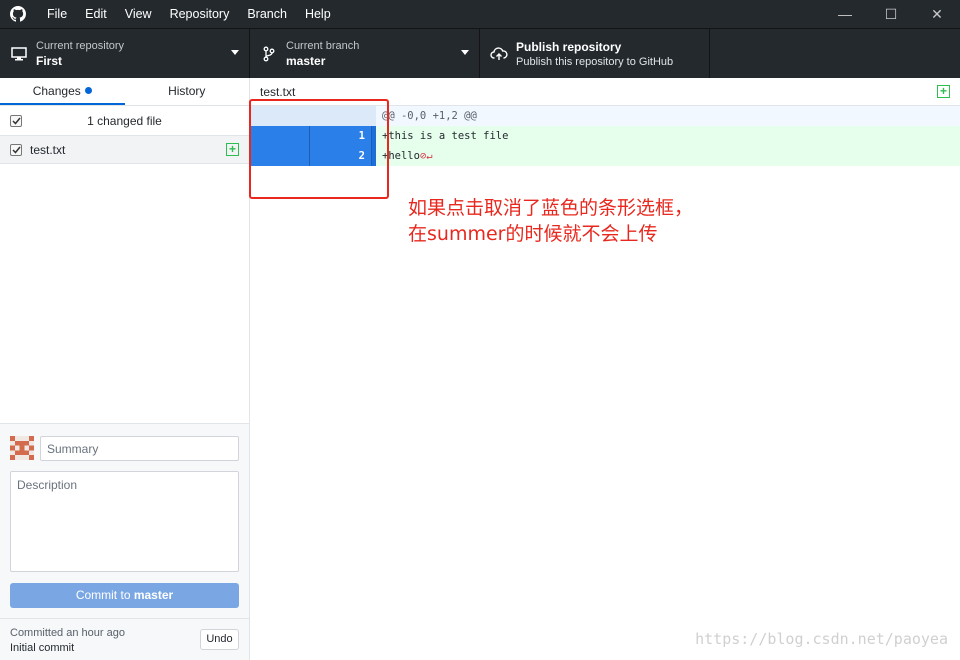 The height and width of the screenshot is (660, 960). I want to click on tab-bar: Changes History, so click(124, 92).